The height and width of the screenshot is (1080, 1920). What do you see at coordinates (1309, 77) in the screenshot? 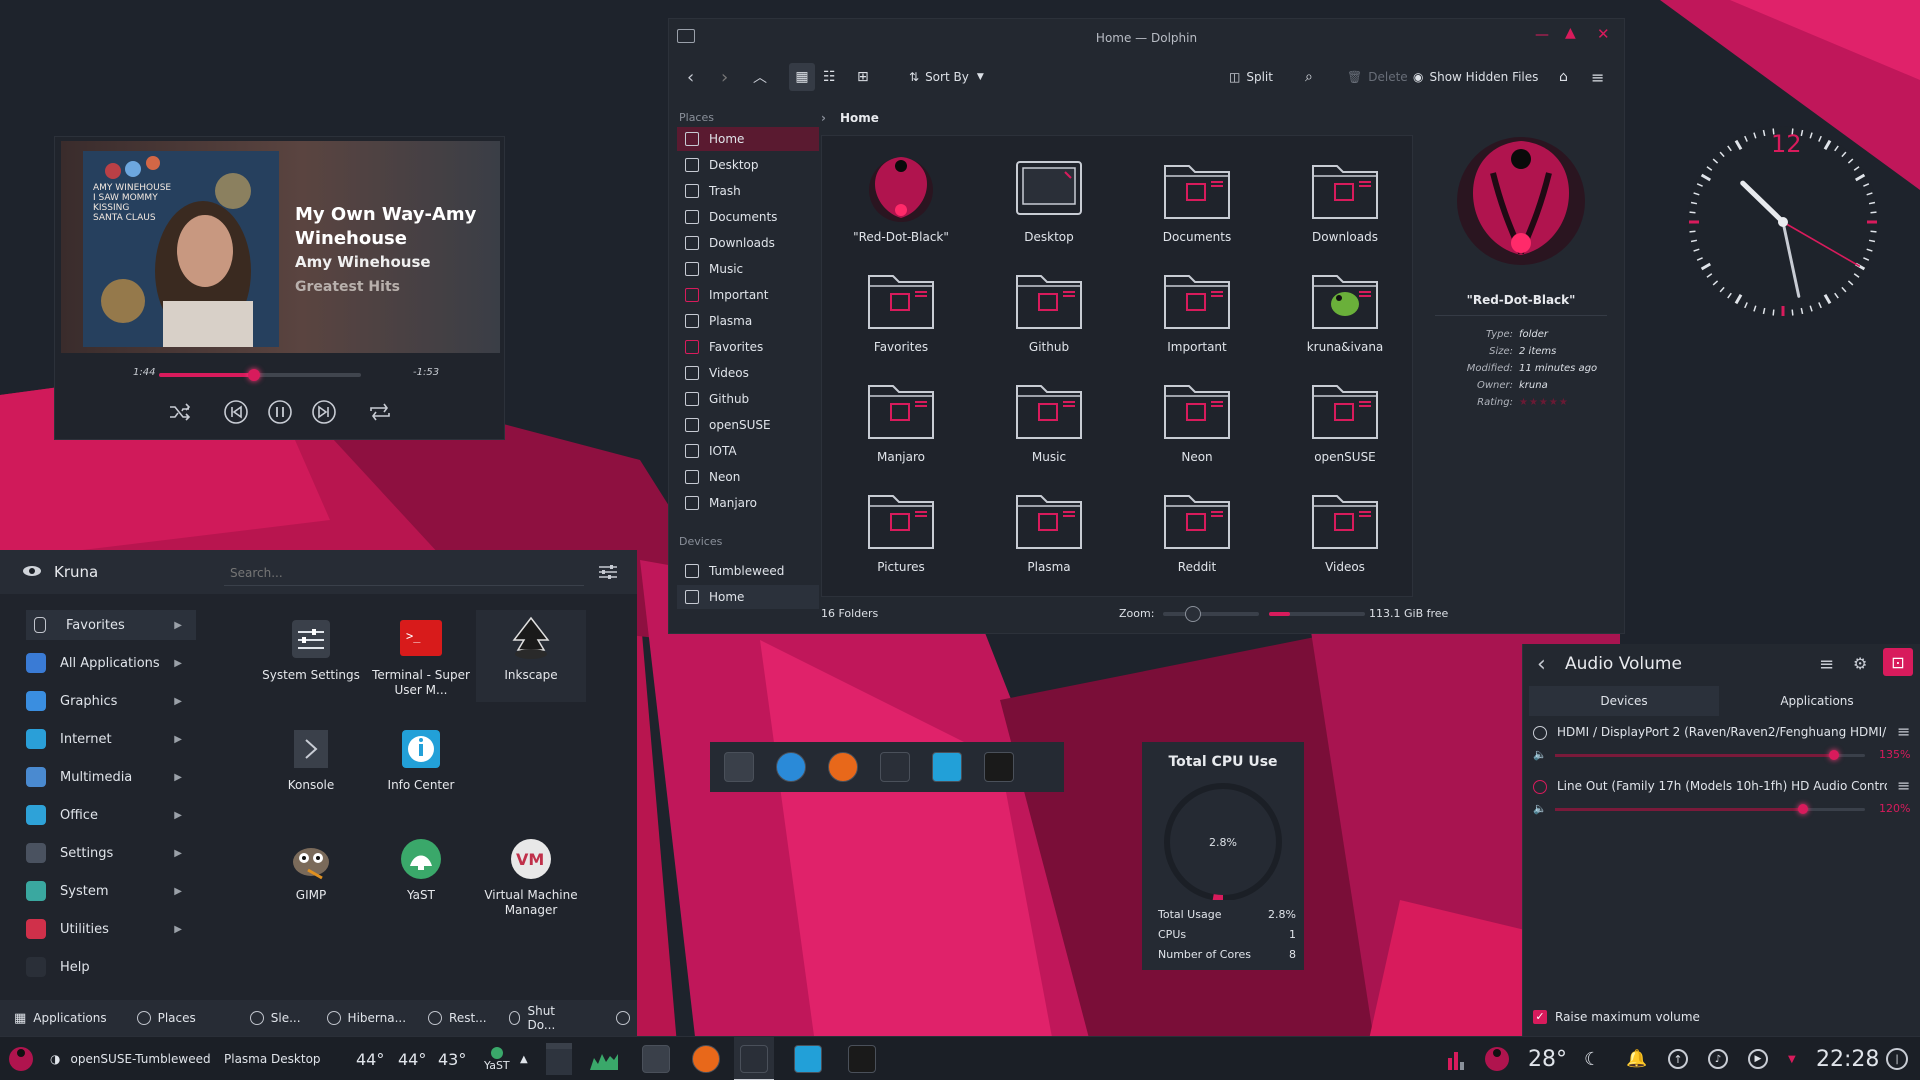
I see `search-button: ⌕` at bounding box center [1309, 77].